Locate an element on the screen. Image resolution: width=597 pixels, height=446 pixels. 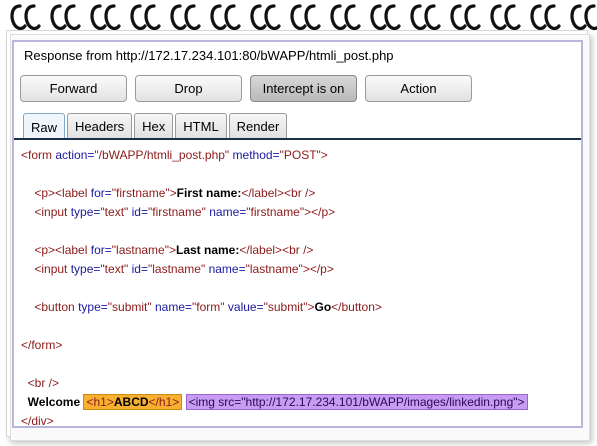
tab-html: HTML is located at coordinates (201, 126).